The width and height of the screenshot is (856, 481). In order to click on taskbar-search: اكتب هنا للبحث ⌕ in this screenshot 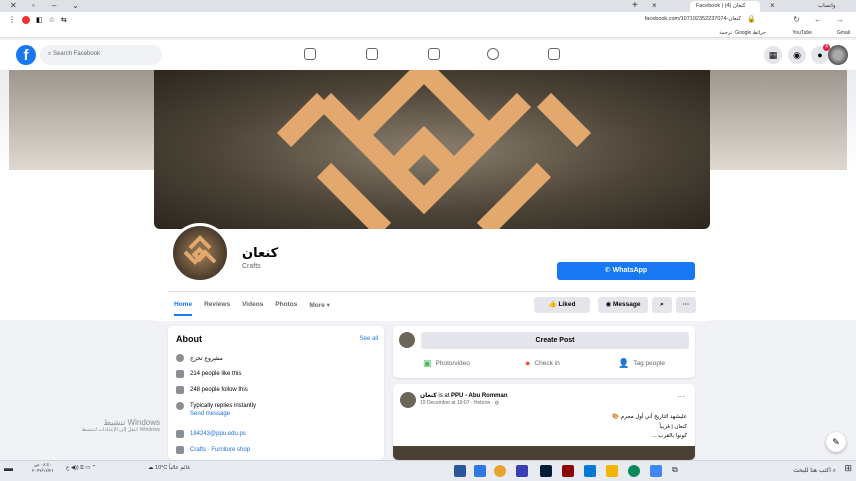, I will do `click(797, 471)`.